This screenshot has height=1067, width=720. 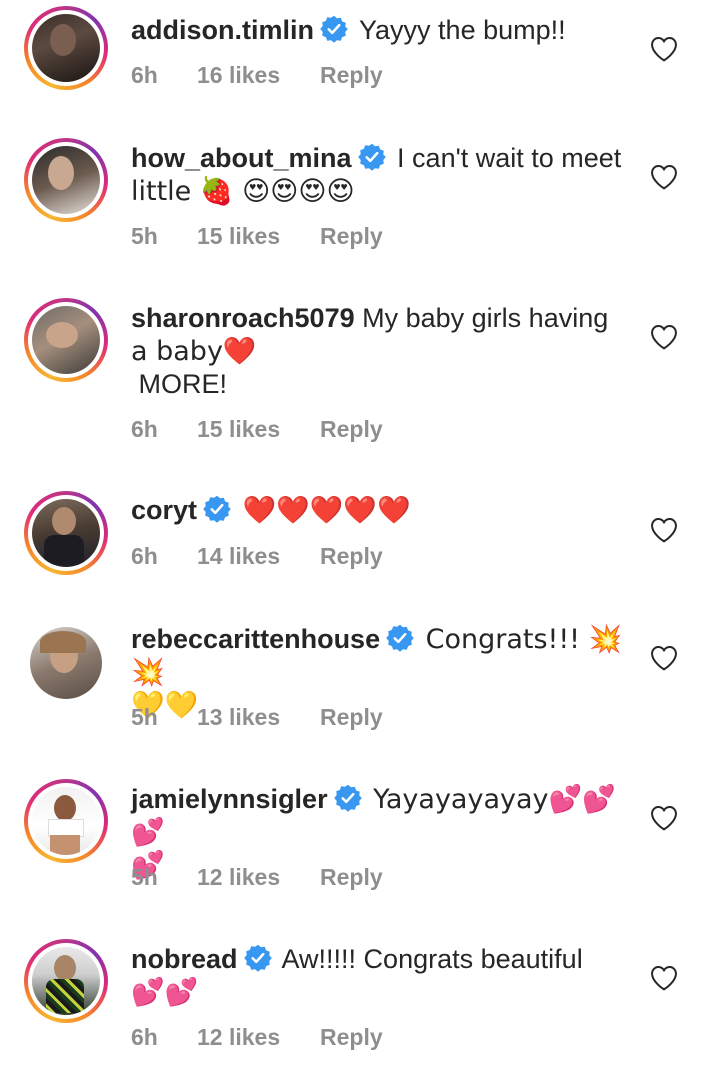 What do you see at coordinates (257, 717) in the screenshot?
I see `comment-likes: 13 likes` at bounding box center [257, 717].